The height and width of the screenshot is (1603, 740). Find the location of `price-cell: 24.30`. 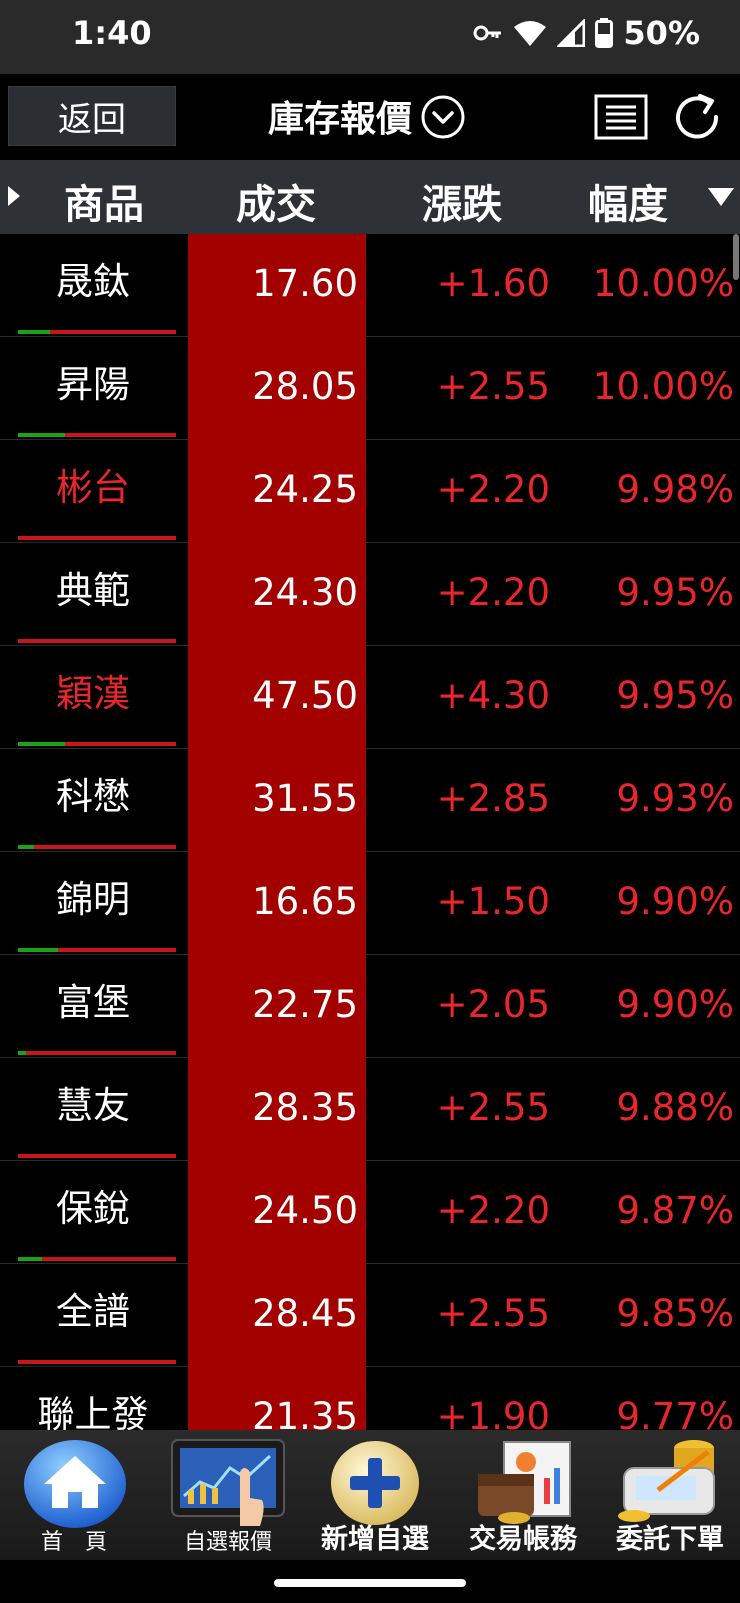

price-cell: 24.30 is located at coordinates (277, 594).